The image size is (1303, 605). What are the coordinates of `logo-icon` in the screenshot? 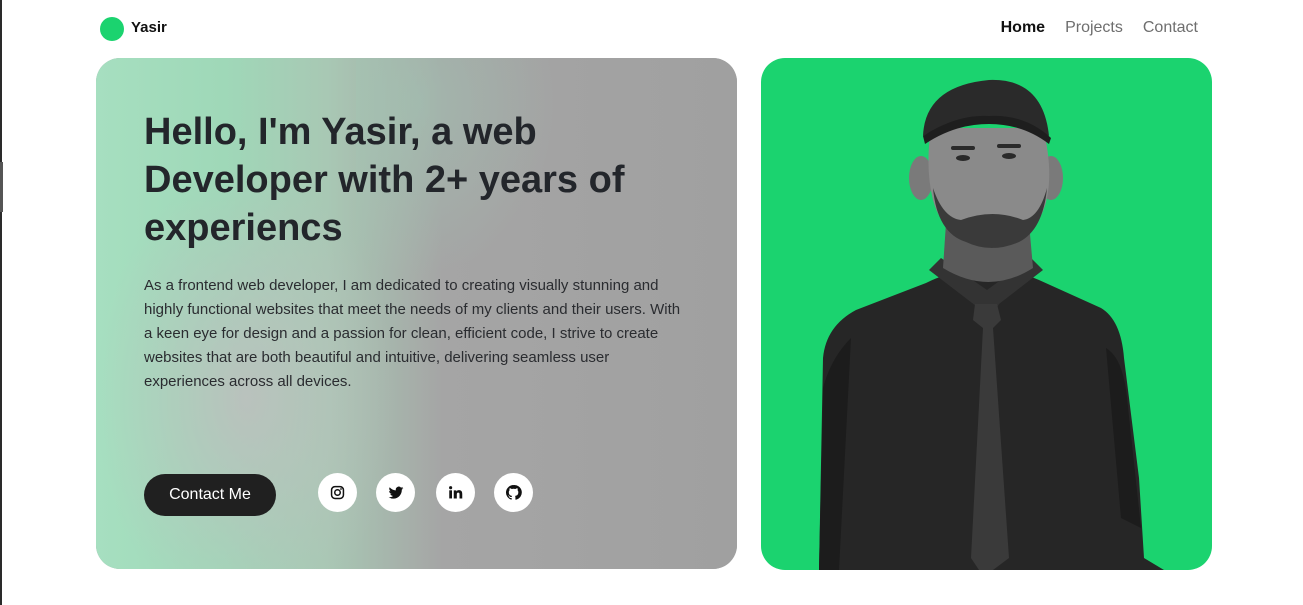 It's located at (112, 29).